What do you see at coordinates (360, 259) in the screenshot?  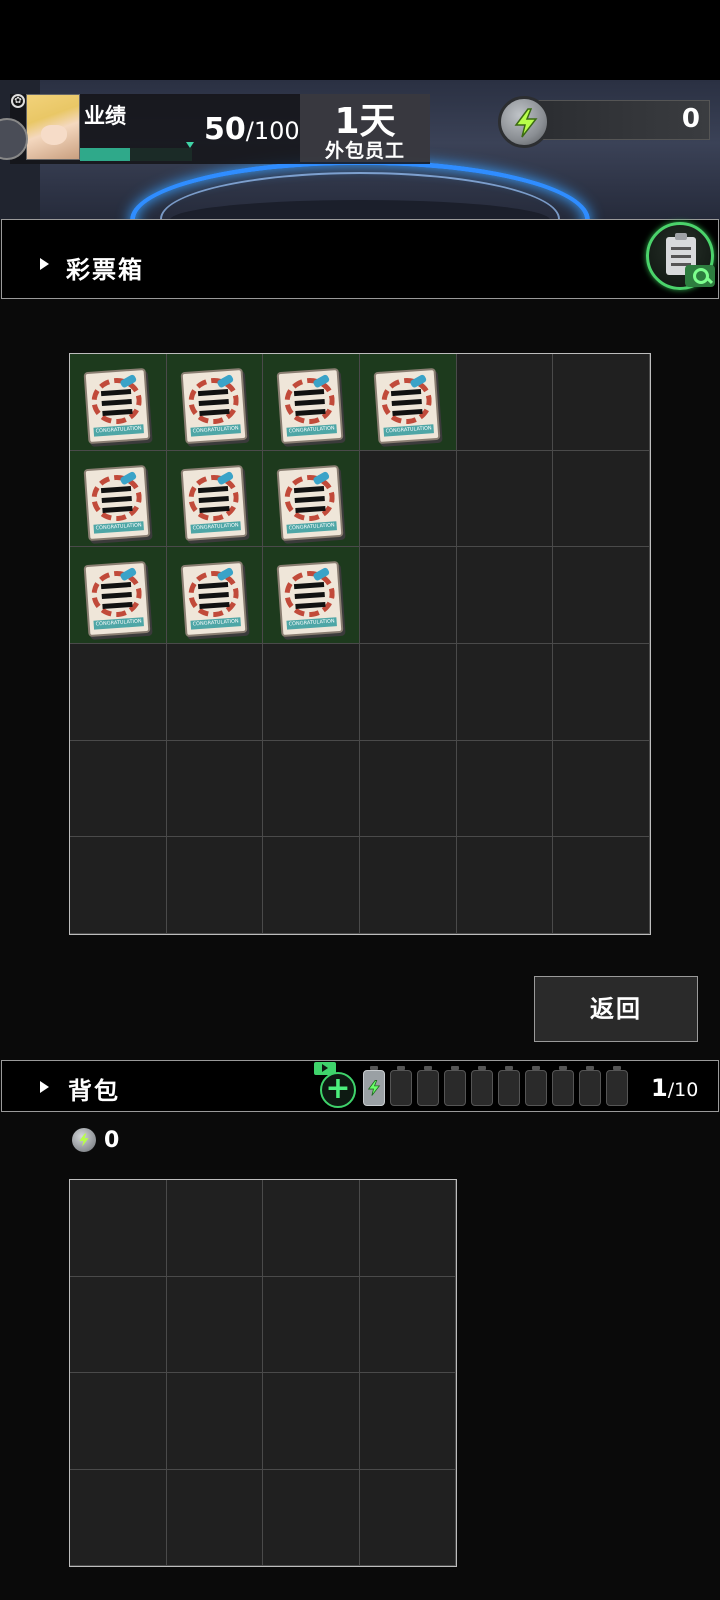 I see `lottery-box-header: 彩票箱` at bounding box center [360, 259].